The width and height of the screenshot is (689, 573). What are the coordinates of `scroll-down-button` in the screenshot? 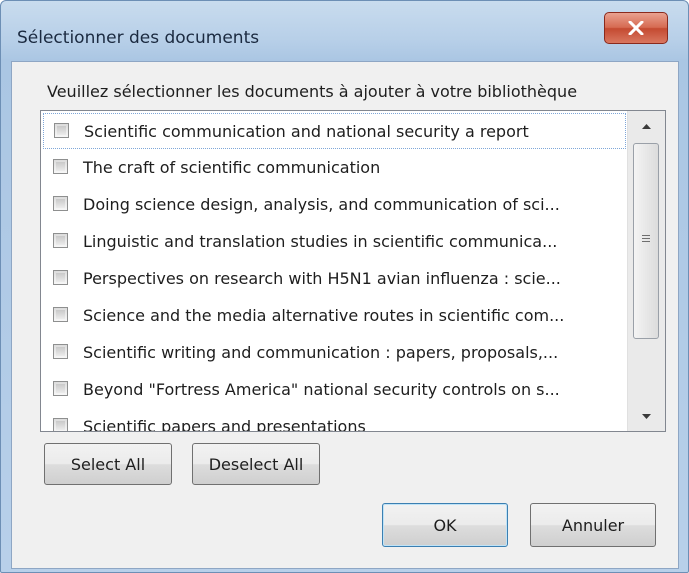 It's located at (646, 416).